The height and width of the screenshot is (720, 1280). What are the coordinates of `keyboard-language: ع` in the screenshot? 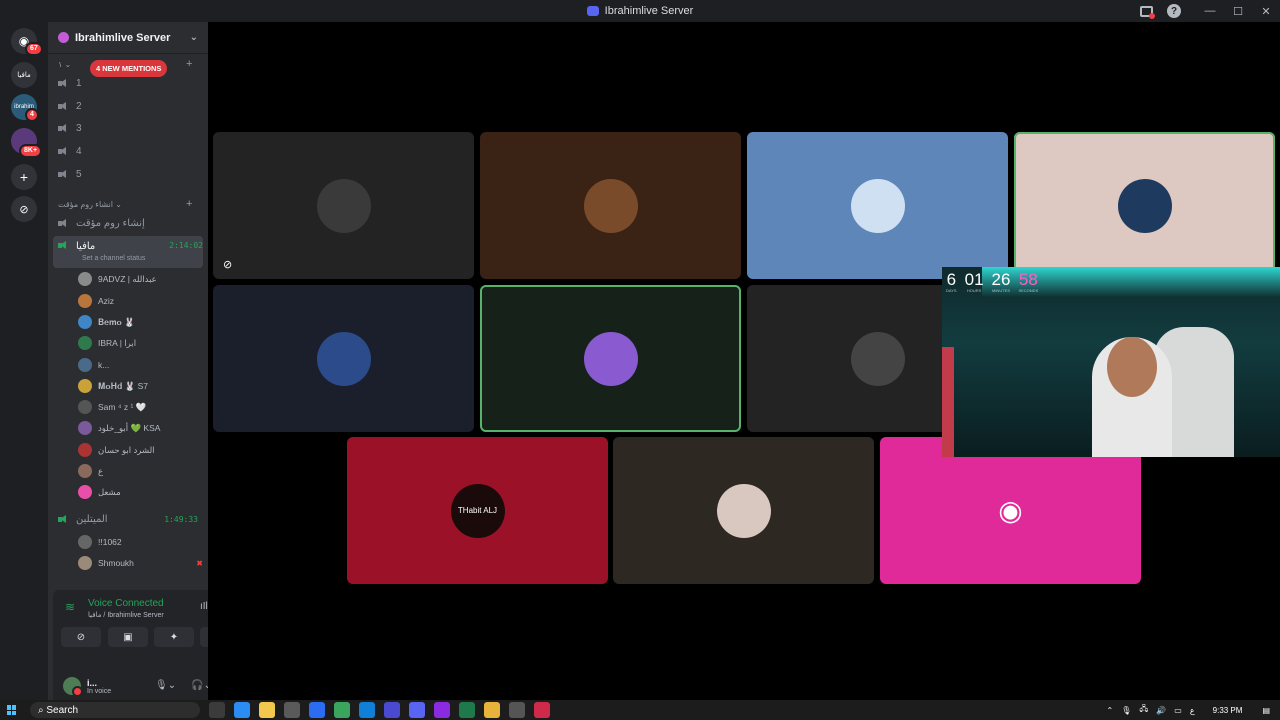 It's located at (1192, 710).